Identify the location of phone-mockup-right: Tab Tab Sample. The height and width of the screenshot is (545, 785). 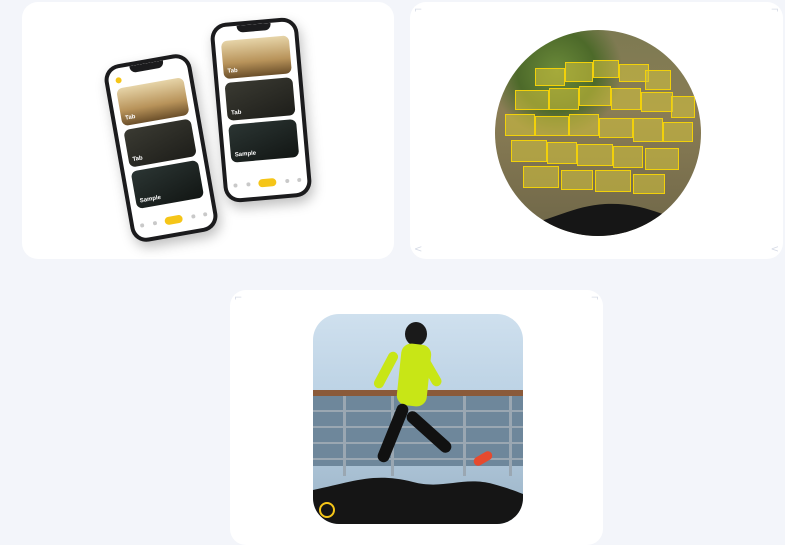
(261, 110).